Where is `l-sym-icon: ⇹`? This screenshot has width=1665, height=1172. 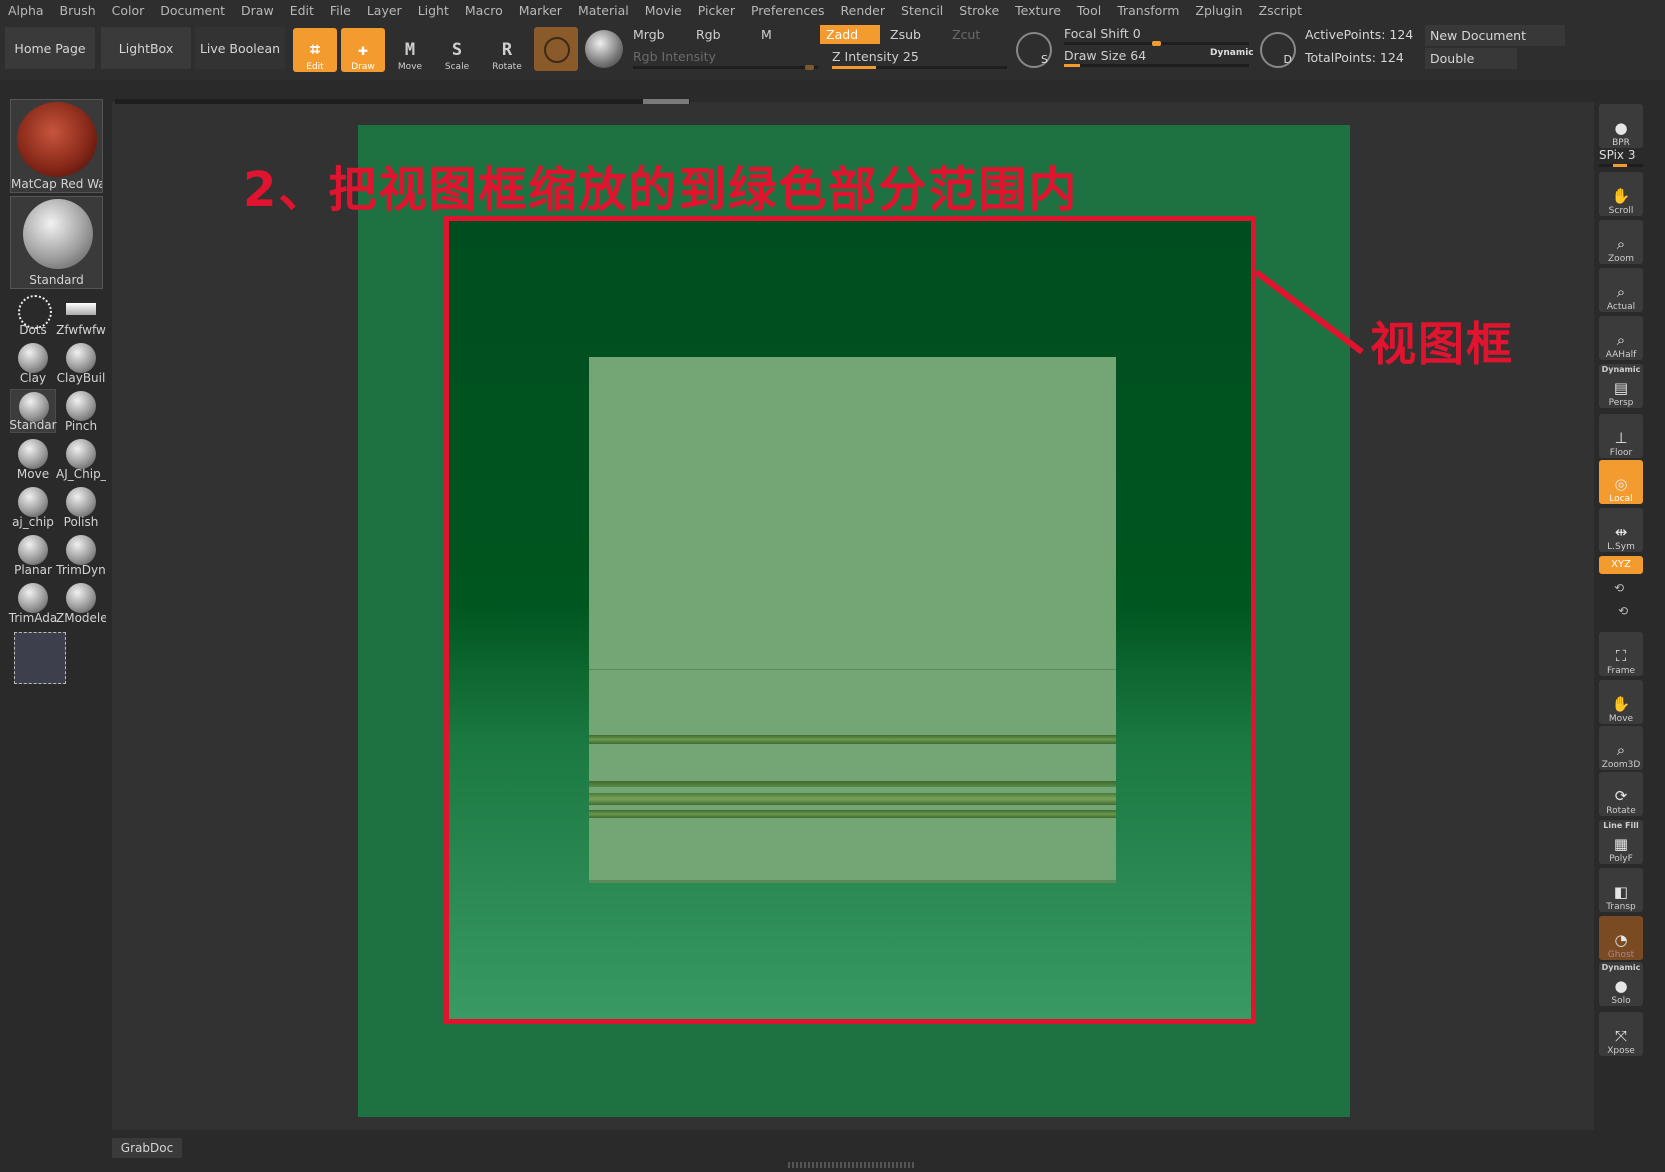
l-sym-icon: ⇹ is located at coordinates (1621, 532).